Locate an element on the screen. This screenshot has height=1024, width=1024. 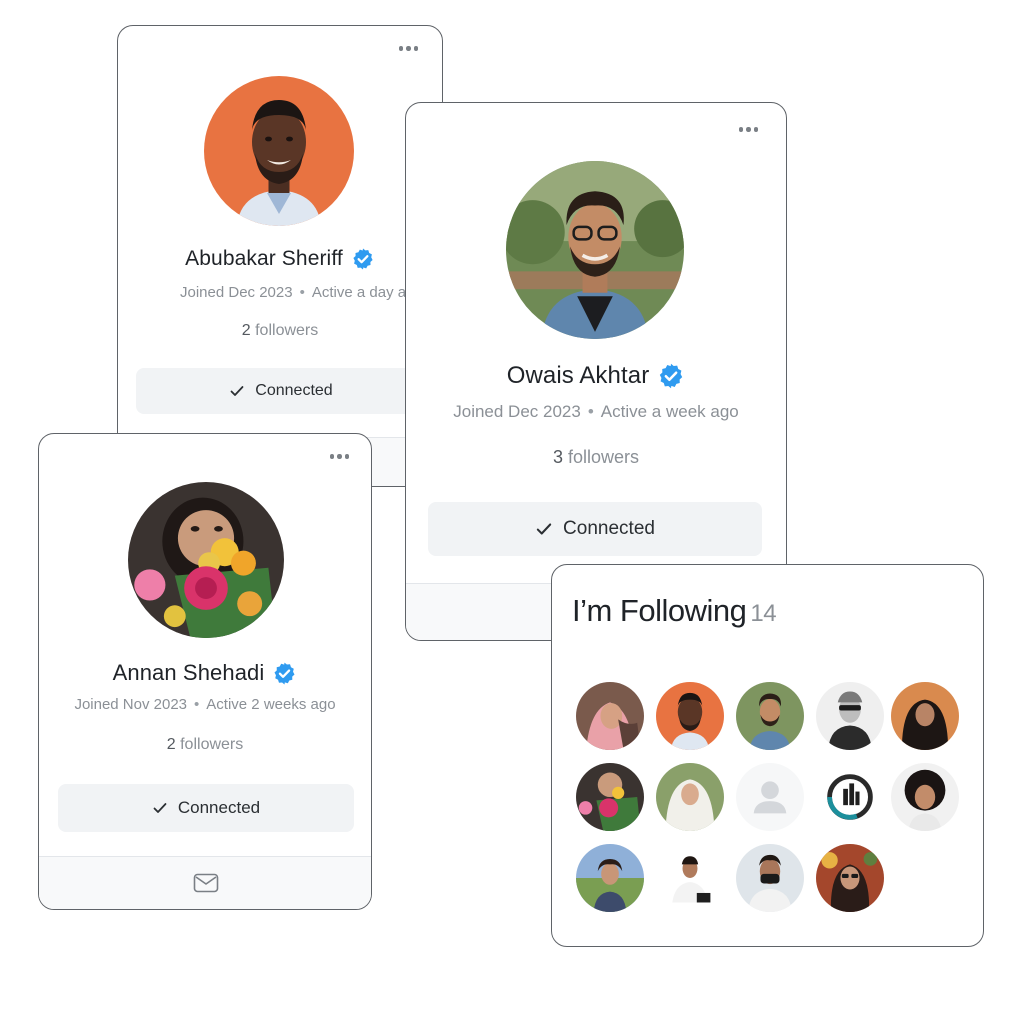
profile-name-row: Owais Akhtar is located at coordinates (596, 376).